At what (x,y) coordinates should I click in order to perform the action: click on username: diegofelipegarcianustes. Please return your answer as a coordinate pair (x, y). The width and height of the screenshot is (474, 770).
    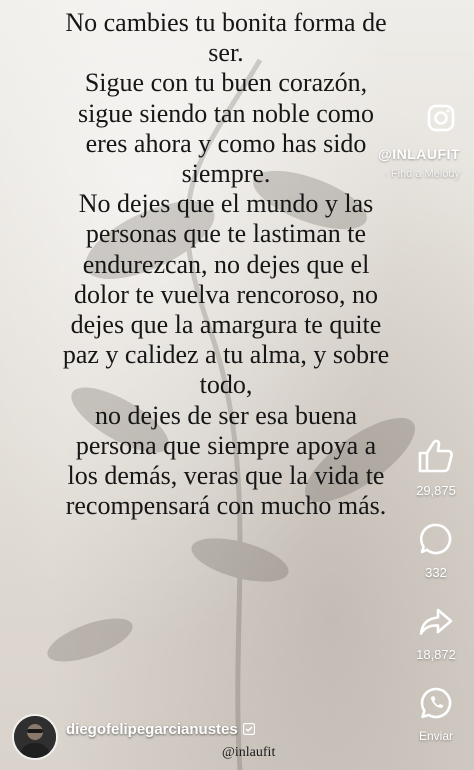
    Looking at the image, I should click on (160, 729).